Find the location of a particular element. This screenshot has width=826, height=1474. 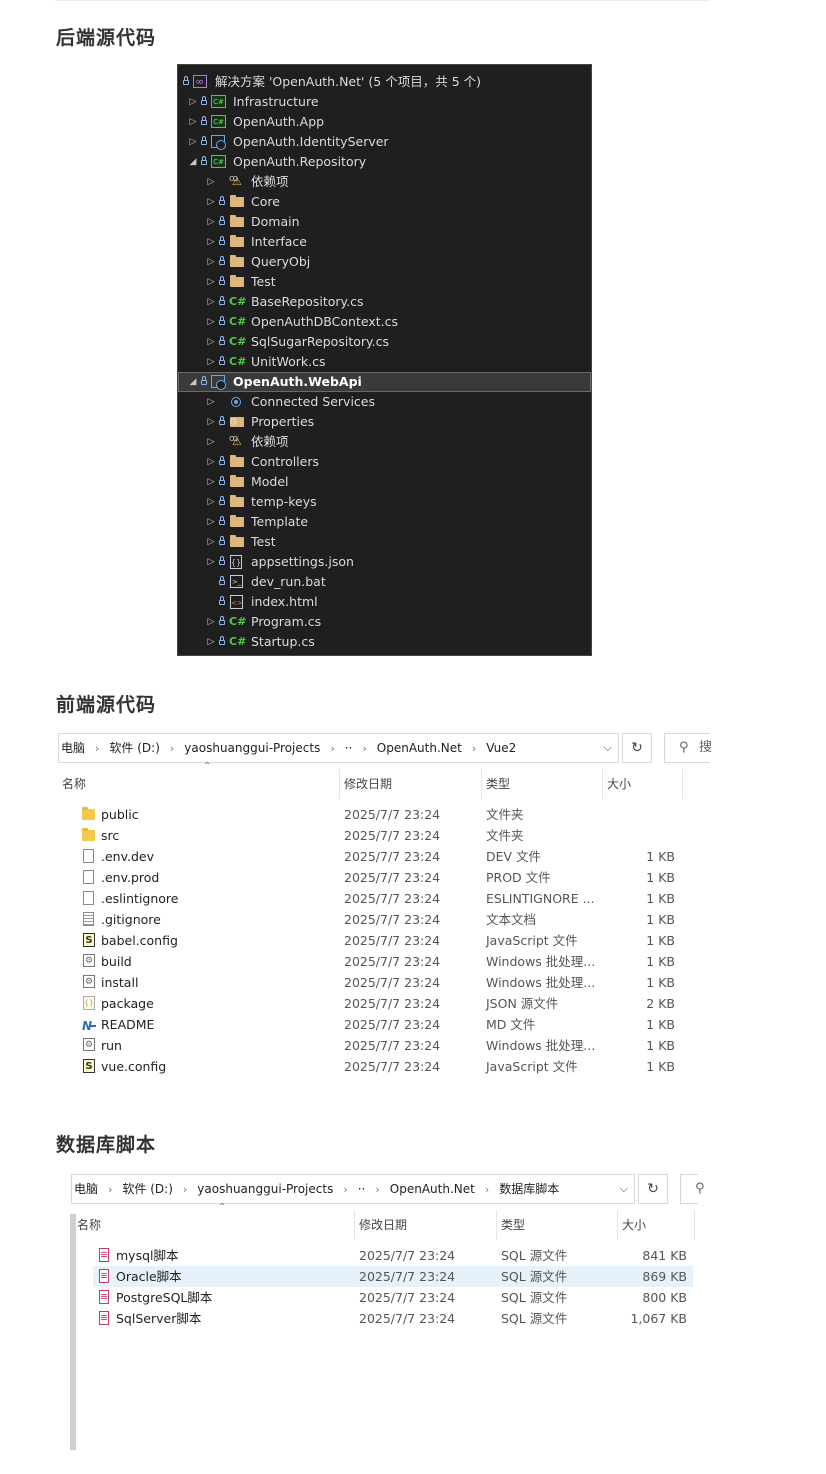

file-row: README 2025/7/7 23:24 MD 文件 1 KB is located at coordinates (379, 1025).